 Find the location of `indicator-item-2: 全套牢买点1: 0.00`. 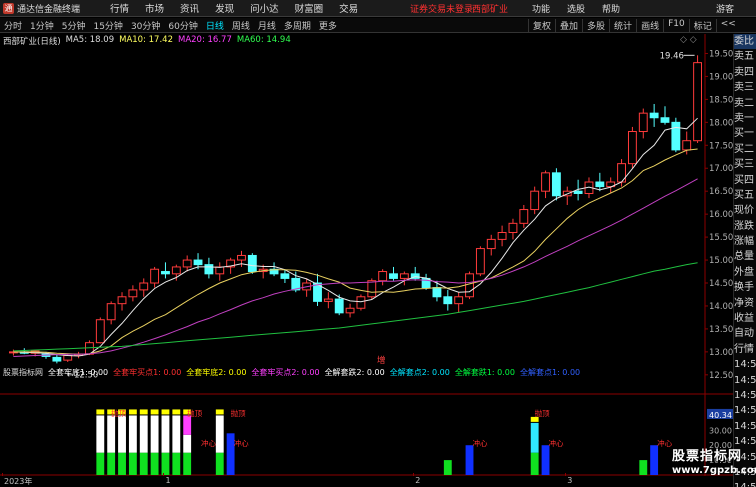

indicator-item-2: 全套牢买点1: 0.00 is located at coordinates (147, 372).